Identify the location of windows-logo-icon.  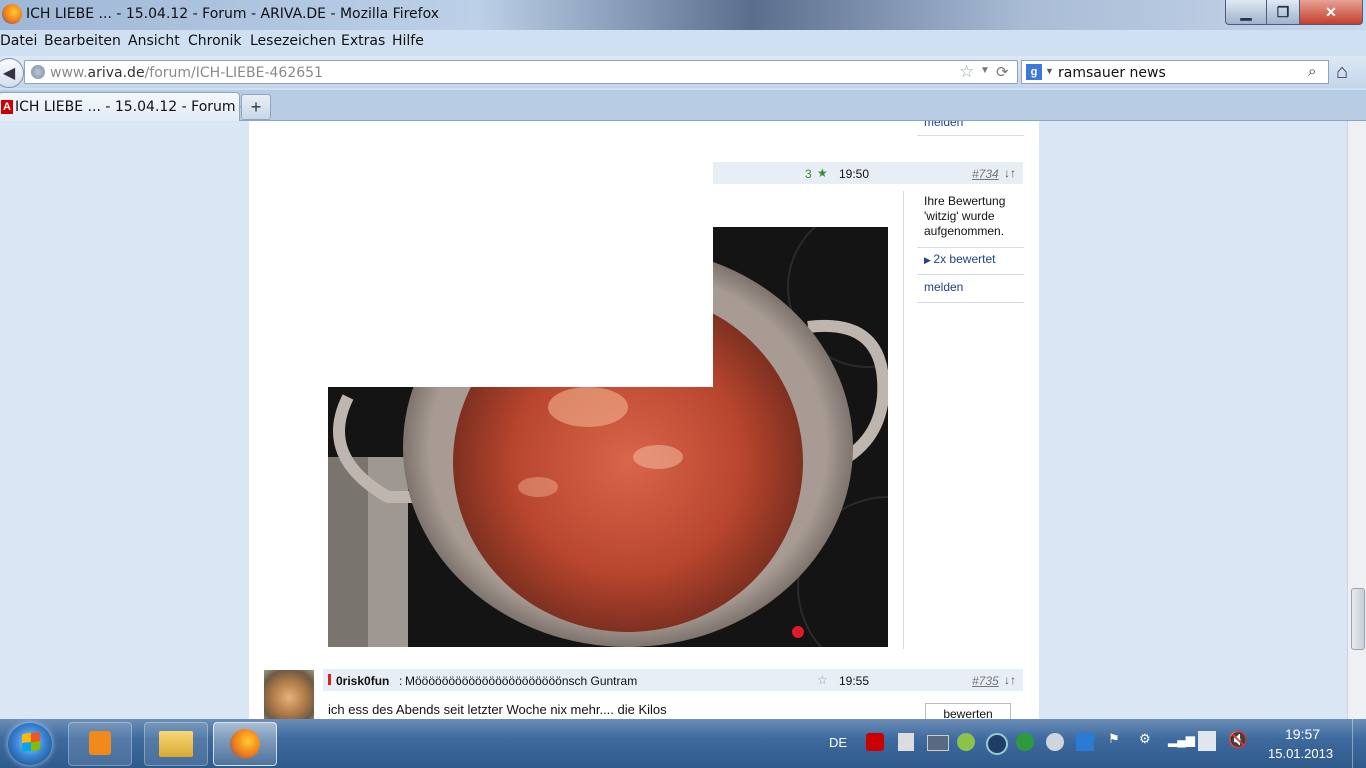
(31, 742).